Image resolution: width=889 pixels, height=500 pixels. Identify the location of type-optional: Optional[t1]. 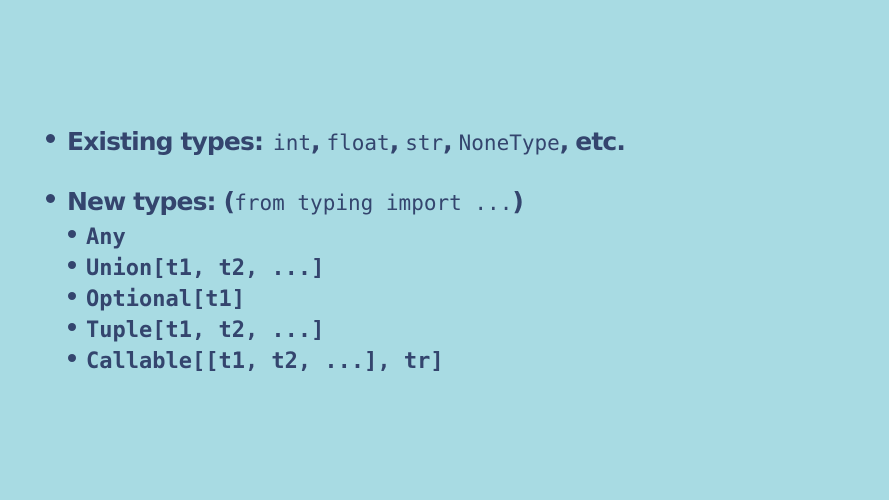
(165, 299).